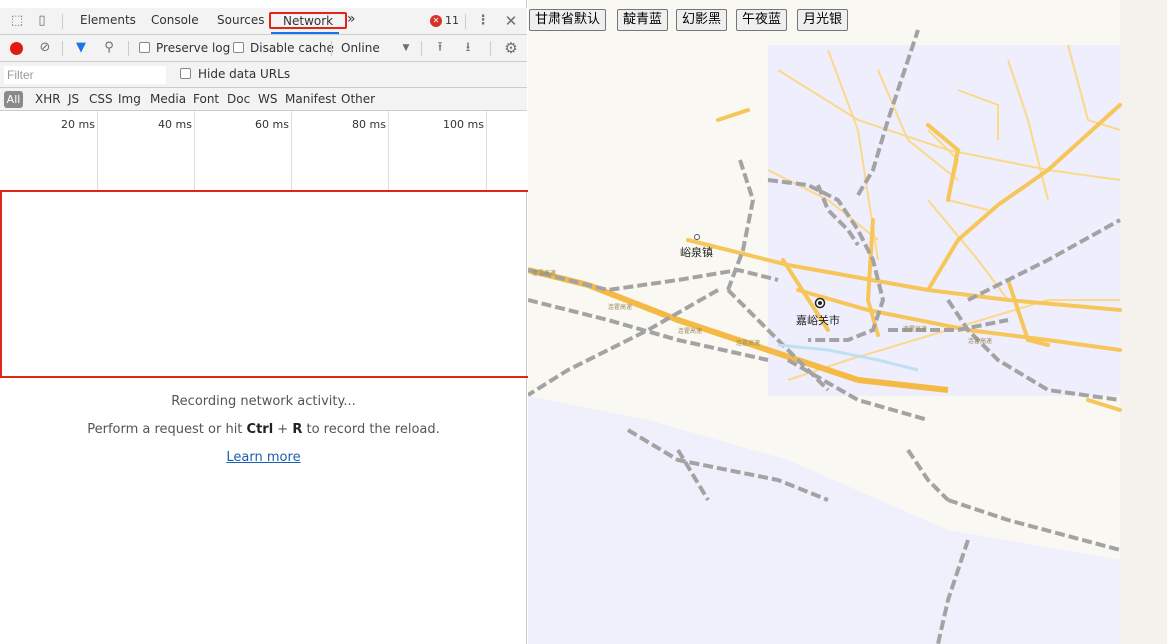 The image size is (1167, 644). What do you see at coordinates (406, 48) in the screenshot?
I see `dropdown-arrow-icon: ▼` at bounding box center [406, 48].